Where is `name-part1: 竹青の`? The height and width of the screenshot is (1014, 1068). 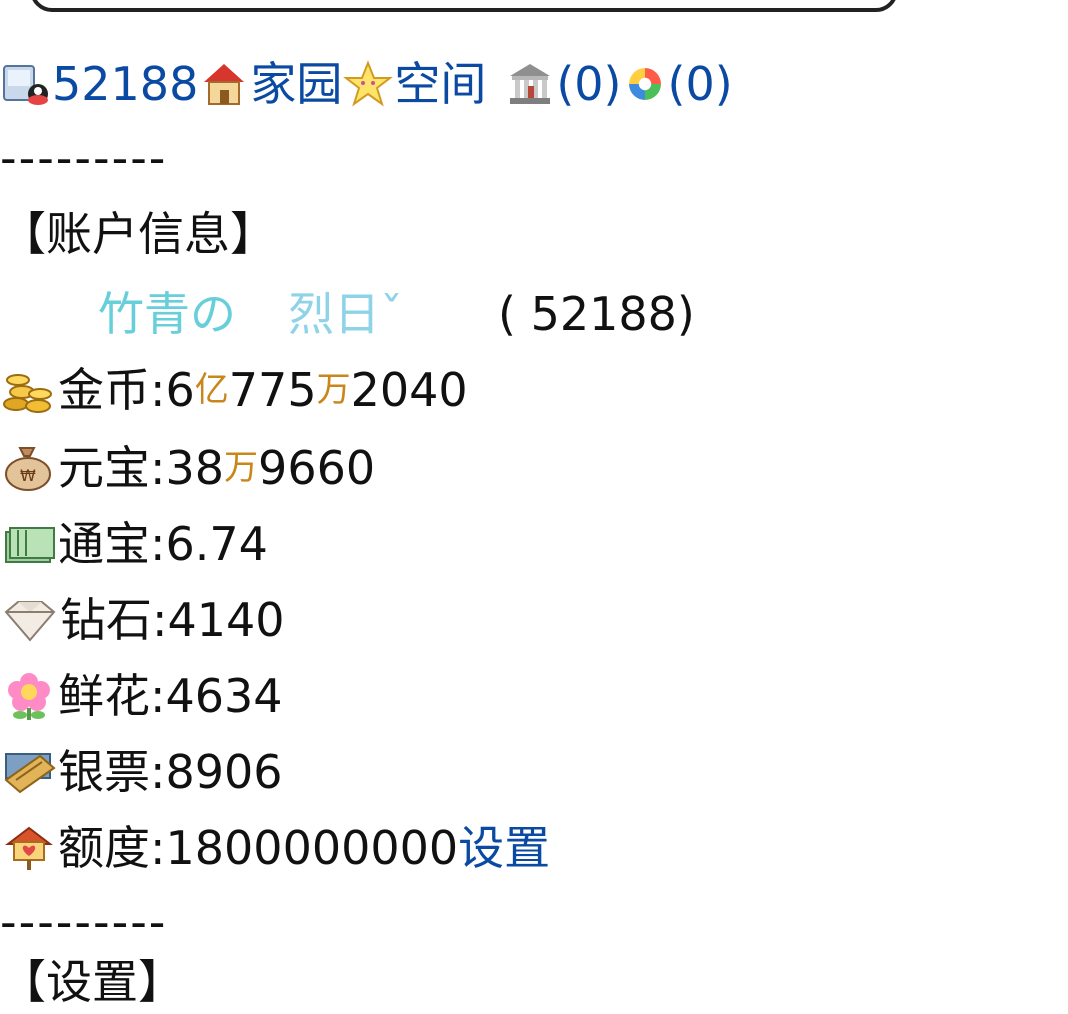
name-part1: 竹青の is located at coordinates (167, 314).